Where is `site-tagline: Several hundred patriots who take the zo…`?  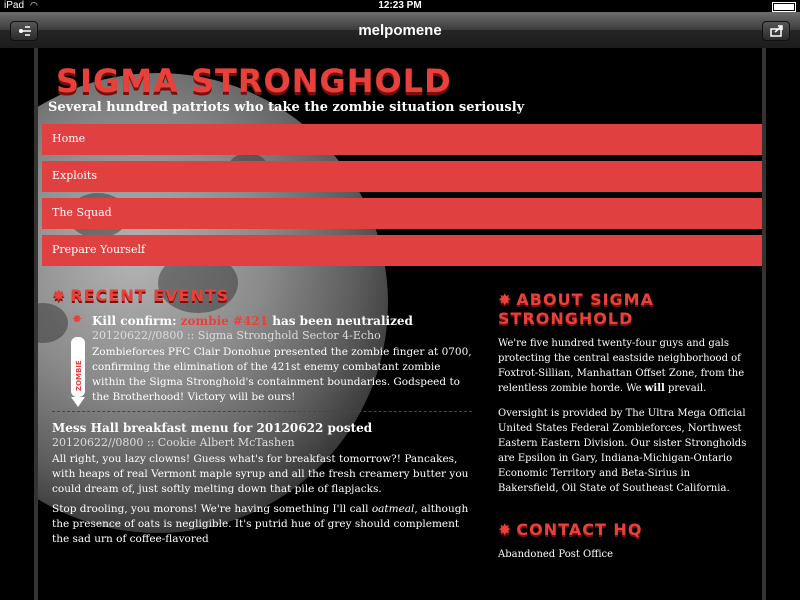 site-tagline: Several hundred patriots who take the zo… is located at coordinates (286, 107).